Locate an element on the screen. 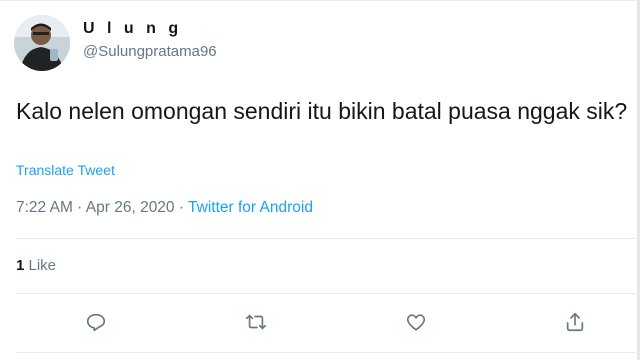 The image size is (640, 360). retweet-icon is located at coordinates (256, 322).